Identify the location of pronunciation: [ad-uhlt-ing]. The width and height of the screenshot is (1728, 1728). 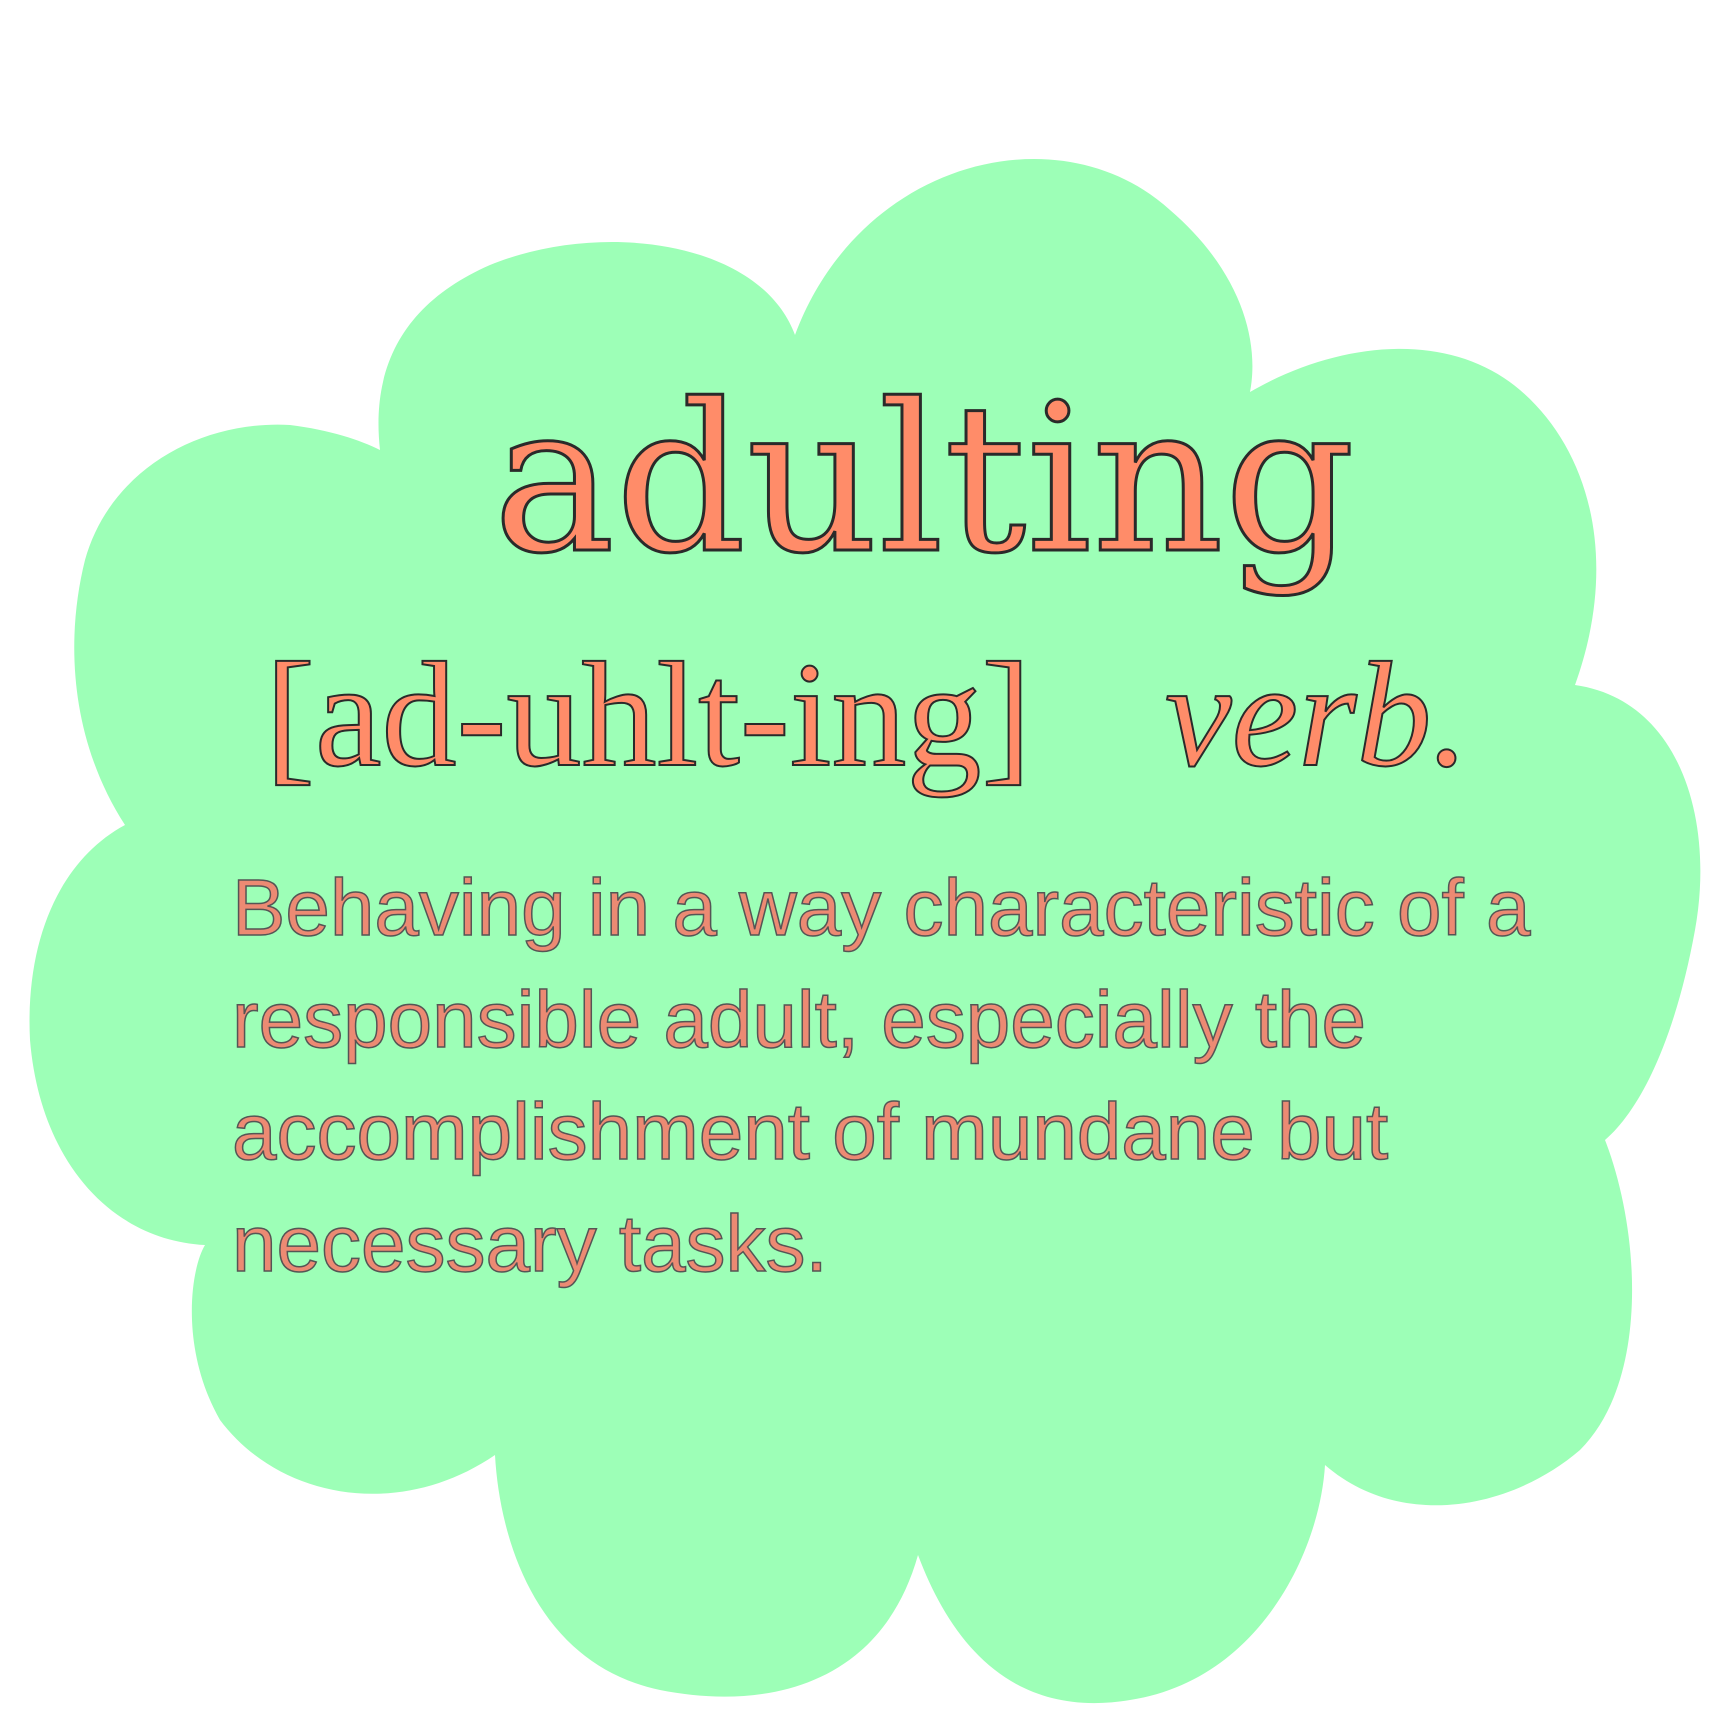
(648, 715).